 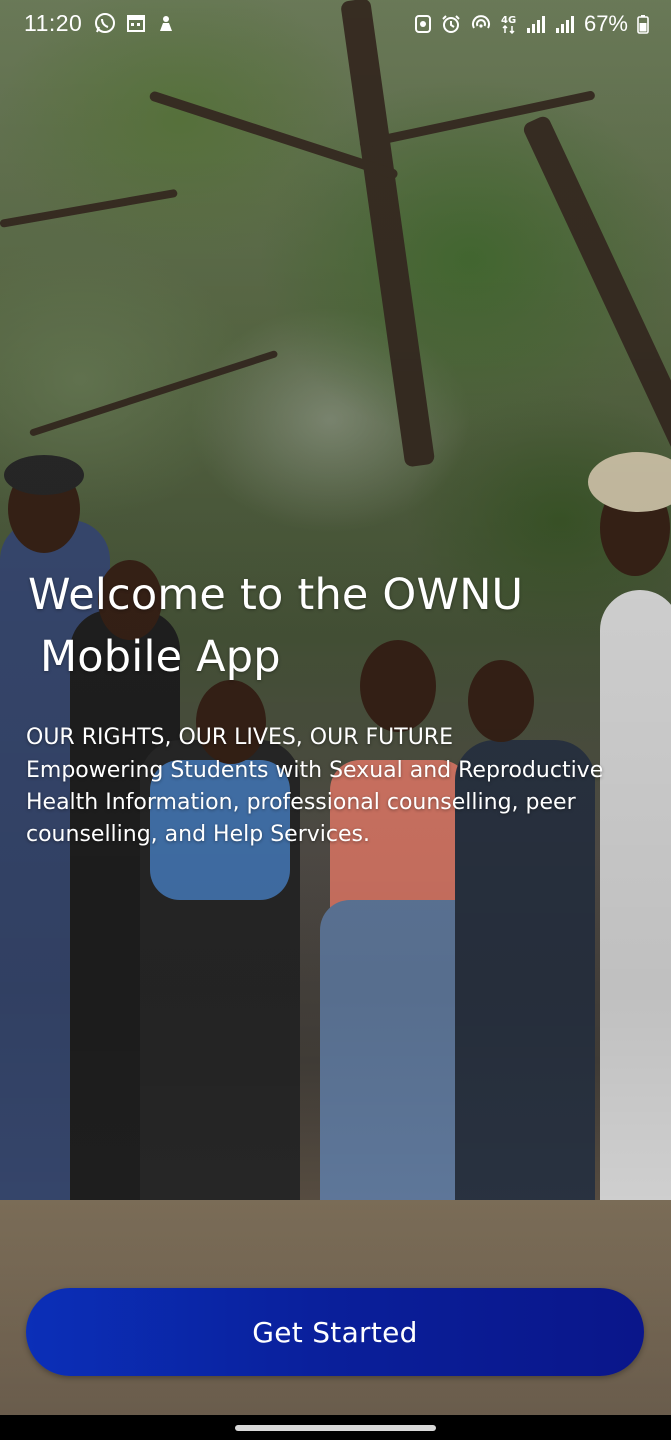 I want to click on status-time: 11:20, so click(x=53, y=23).